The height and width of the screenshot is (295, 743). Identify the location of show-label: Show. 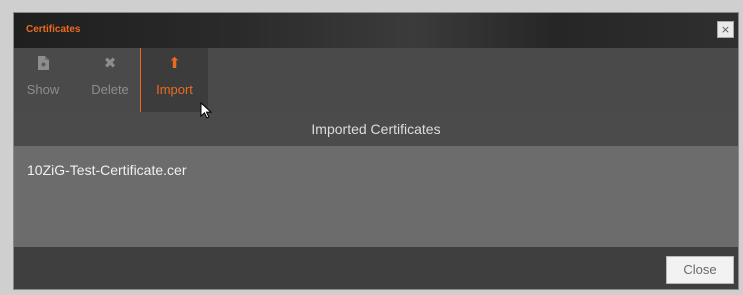
(43, 89).